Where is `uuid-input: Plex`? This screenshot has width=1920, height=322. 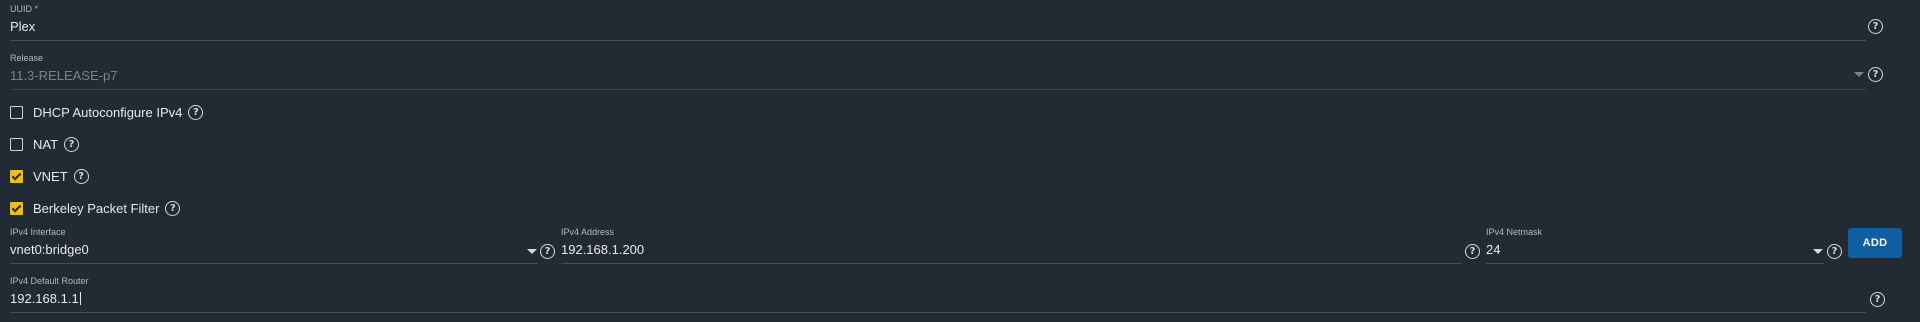
uuid-input: Plex is located at coordinates (22, 26).